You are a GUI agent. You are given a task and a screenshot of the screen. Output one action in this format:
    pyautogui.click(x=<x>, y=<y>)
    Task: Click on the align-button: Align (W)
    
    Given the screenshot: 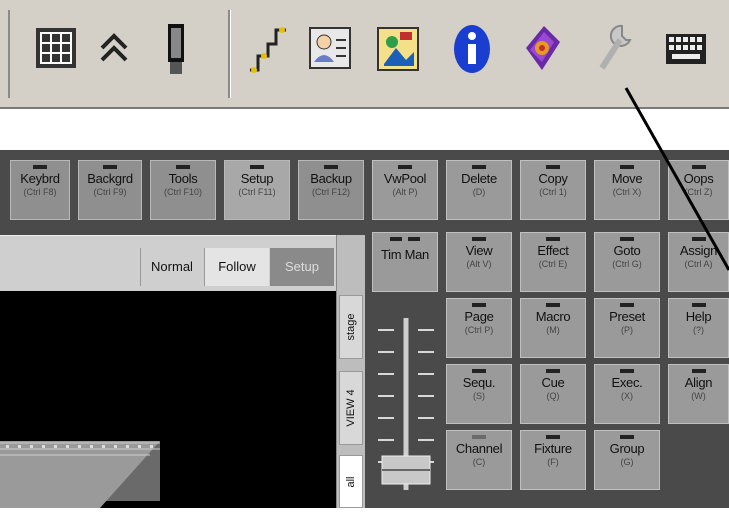 What is the action you would take?
    pyautogui.click(x=698, y=394)
    